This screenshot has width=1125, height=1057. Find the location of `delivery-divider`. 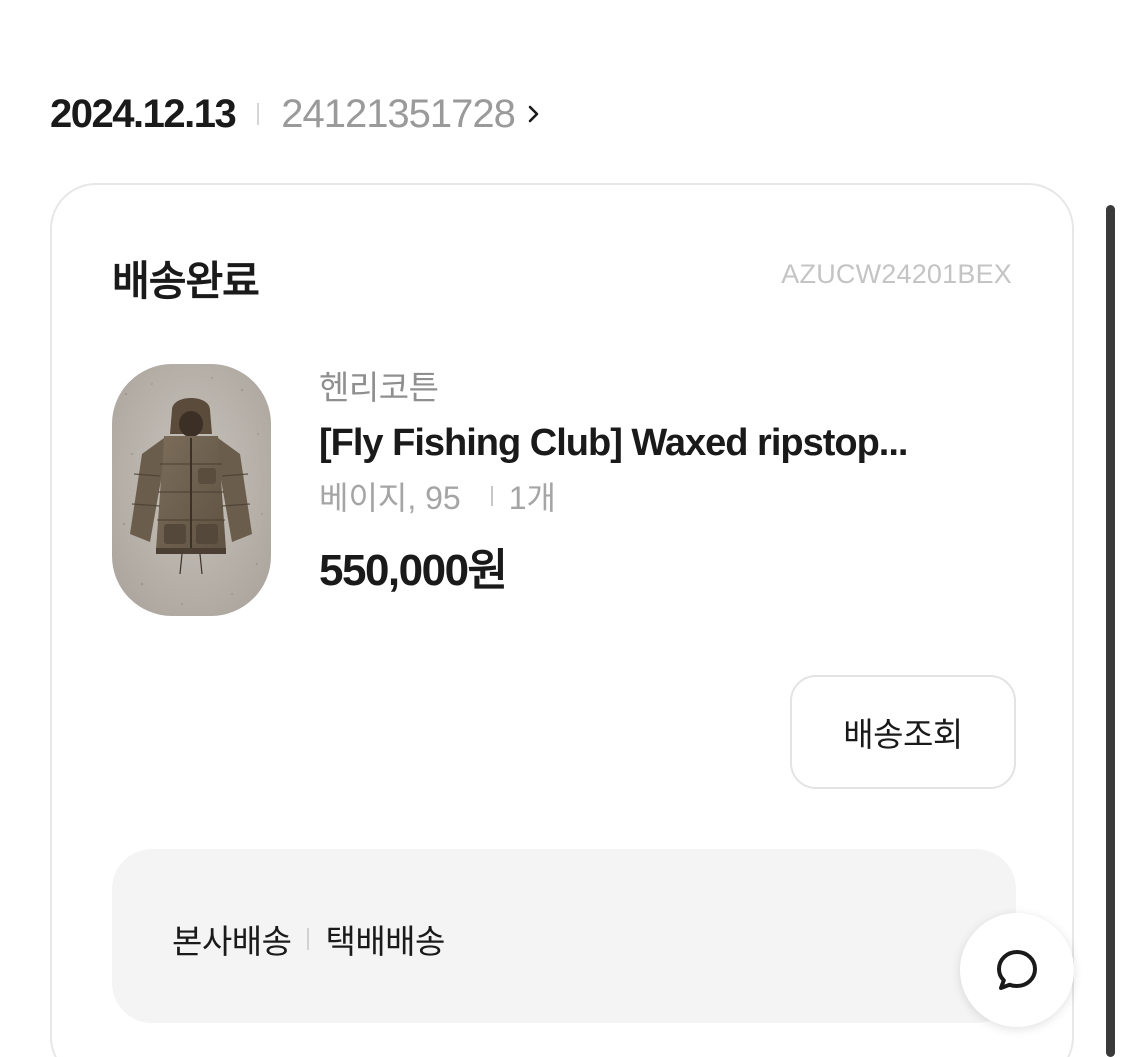

delivery-divider is located at coordinates (308, 939).